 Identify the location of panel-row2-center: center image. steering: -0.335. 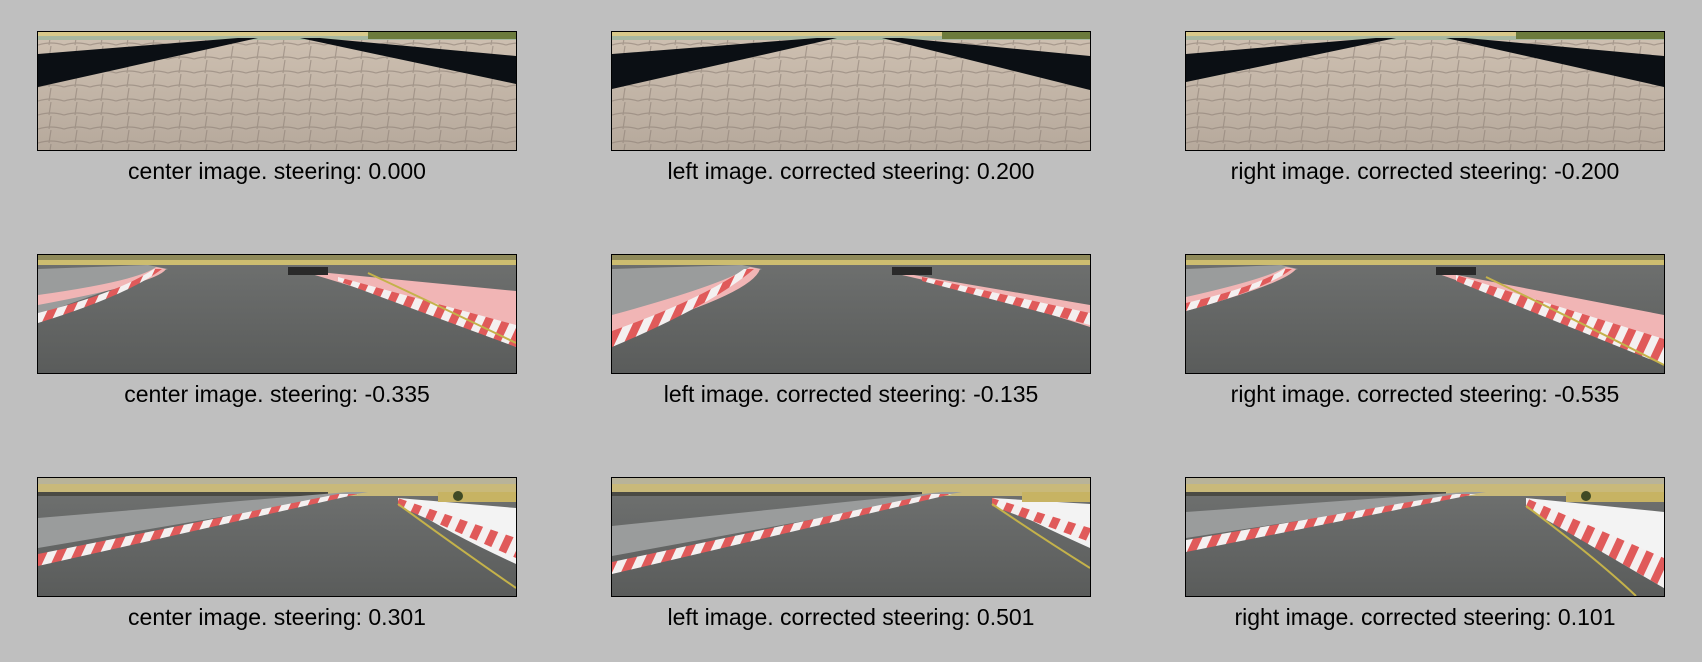
(277, 334).